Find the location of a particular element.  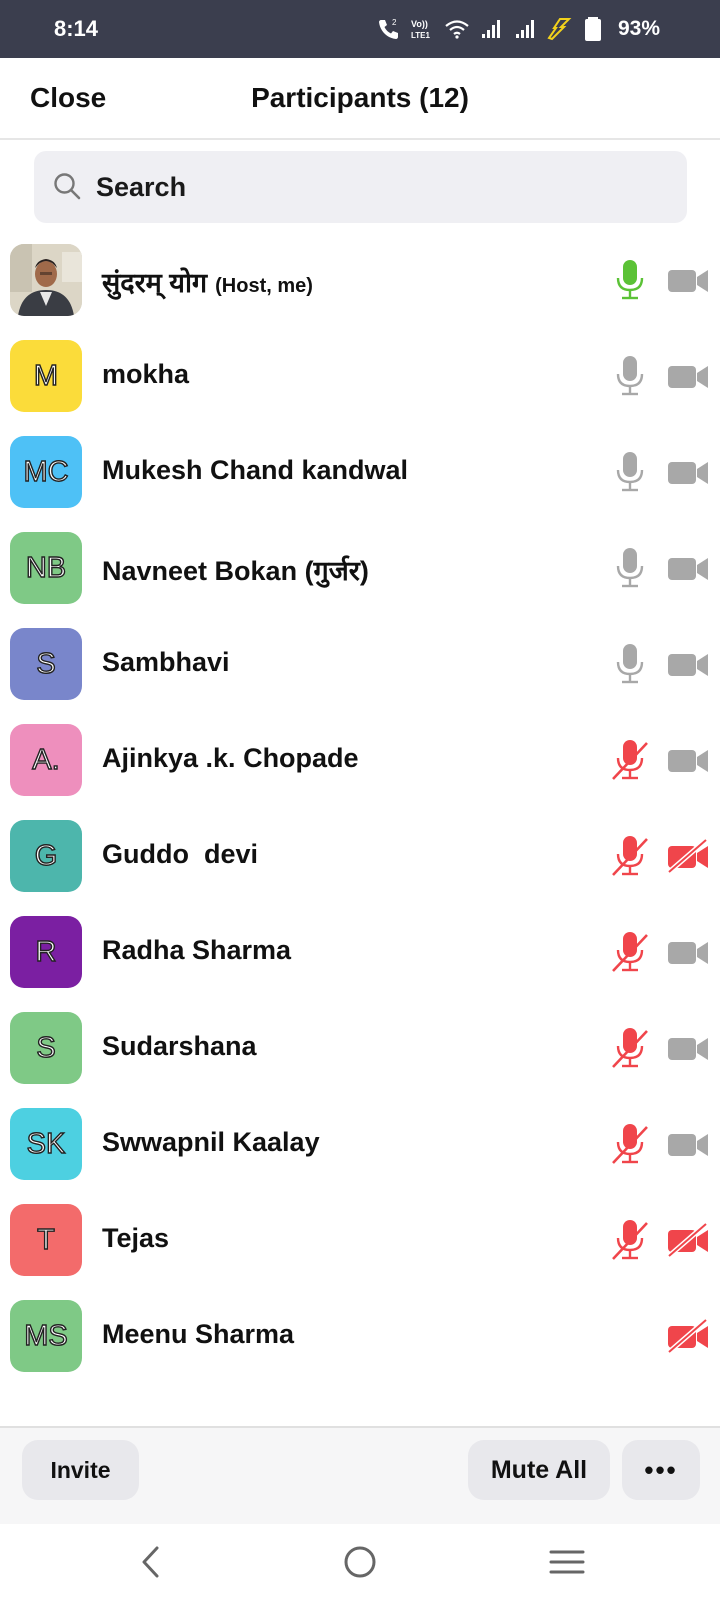

participant-role: (Host, me) is located at coordinates (264, 286).